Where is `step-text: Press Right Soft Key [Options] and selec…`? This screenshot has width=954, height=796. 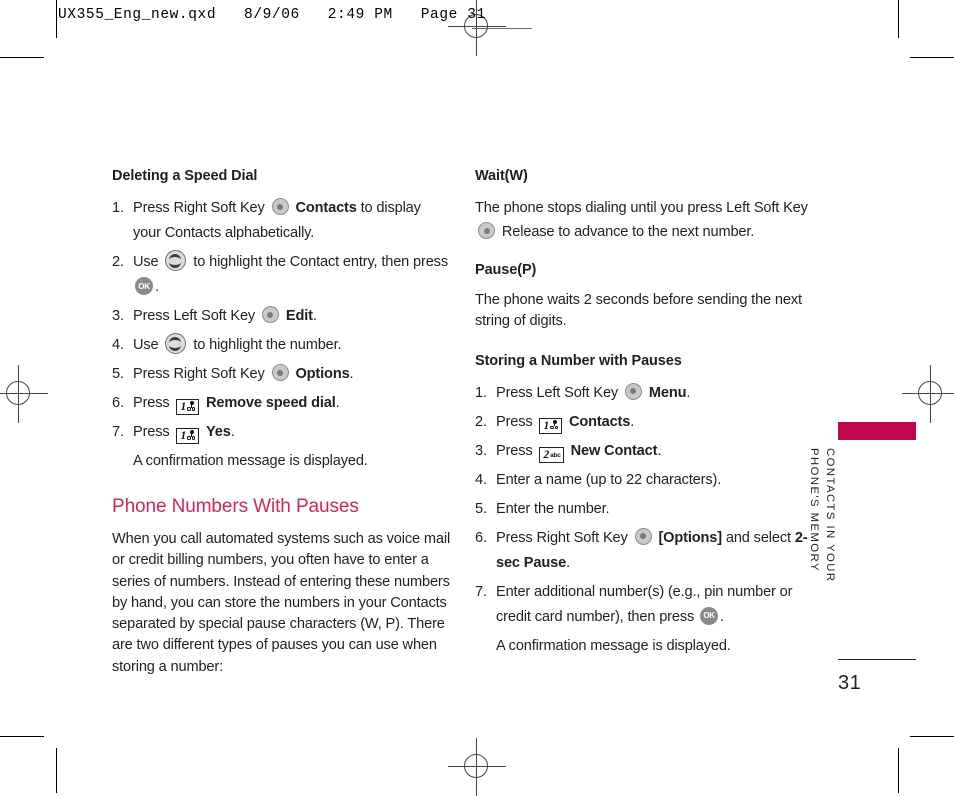 step-text: Press Right Soft Key [Options] and selec… is located at coordinates (652, 549).